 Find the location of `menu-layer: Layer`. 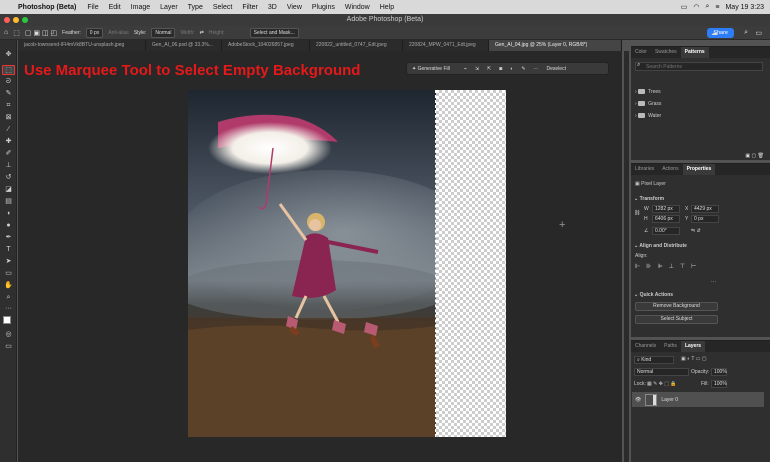

menu-layer: Layer is located at coordinates (169, 7).